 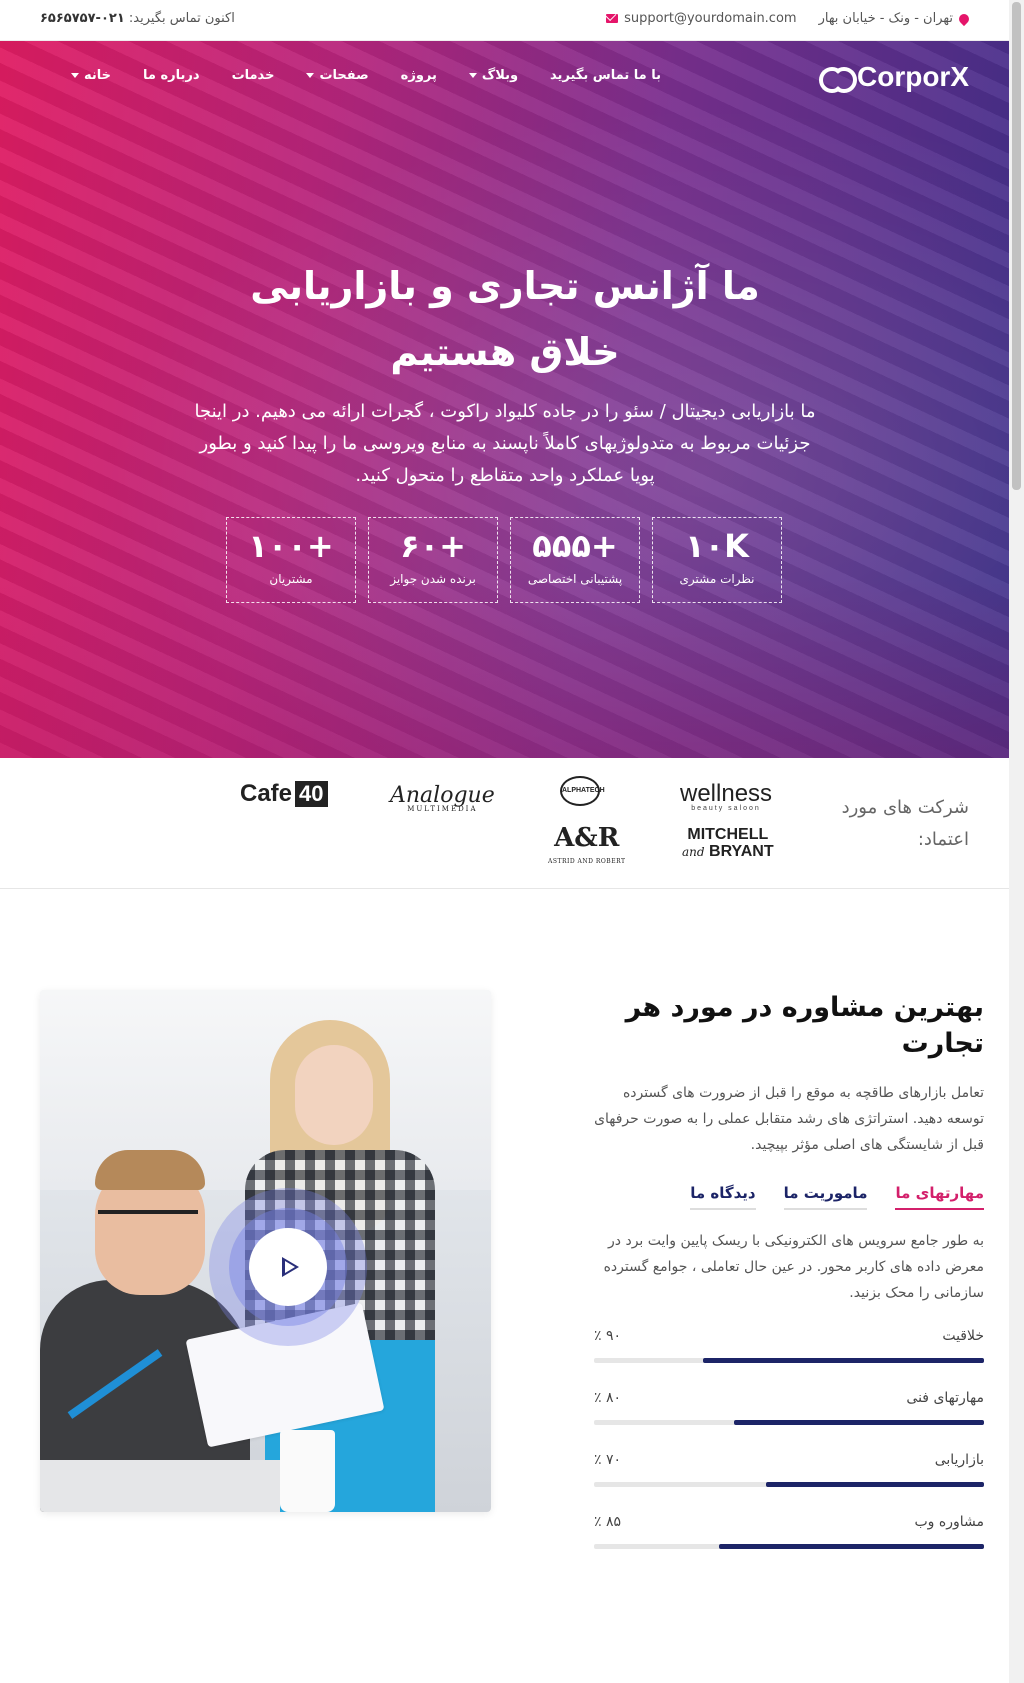 I want to click on stat-value: ۱۰K, so click(x=717, y=546).